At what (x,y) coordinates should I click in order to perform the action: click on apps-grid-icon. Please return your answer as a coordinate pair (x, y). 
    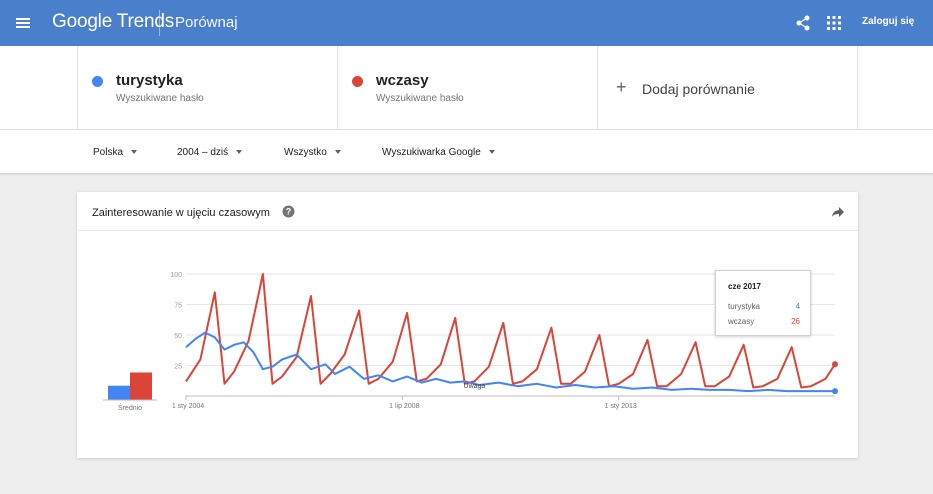
    Looking at the image, I should click on (834, 23).